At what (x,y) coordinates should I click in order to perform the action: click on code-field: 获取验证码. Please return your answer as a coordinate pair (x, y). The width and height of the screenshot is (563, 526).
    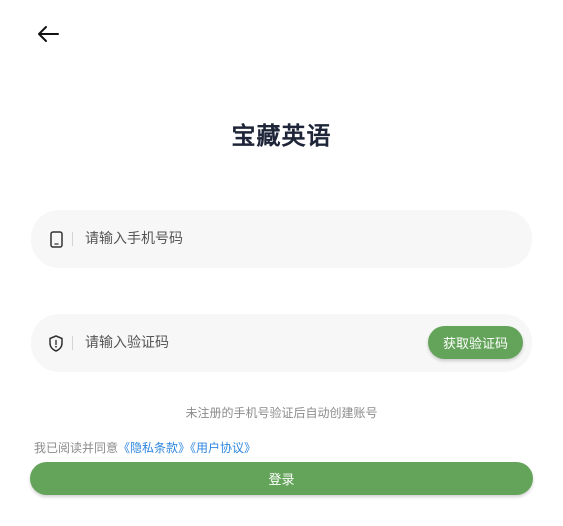
    Looking at the image, I should click on (281, 343).